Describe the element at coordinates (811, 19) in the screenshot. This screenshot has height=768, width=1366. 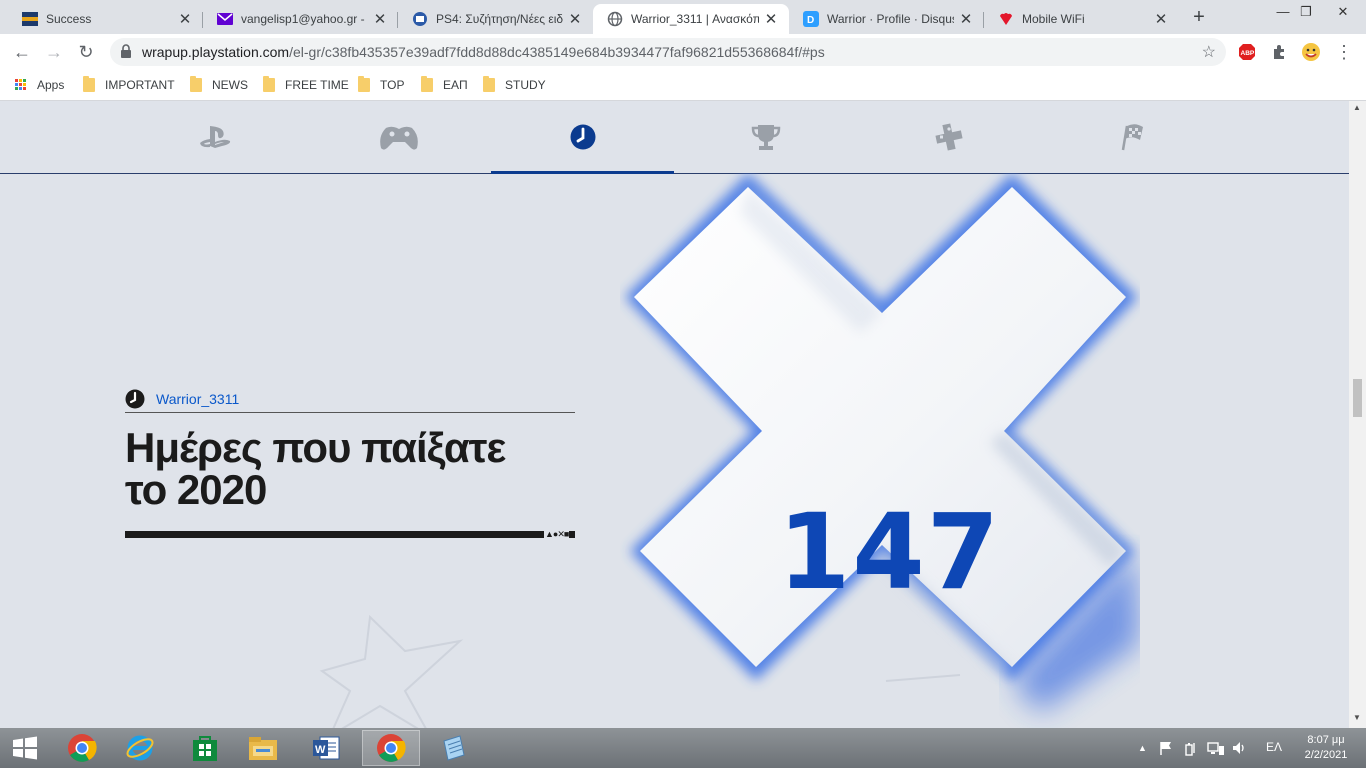
I see `disqus-favicon: D` at that location.